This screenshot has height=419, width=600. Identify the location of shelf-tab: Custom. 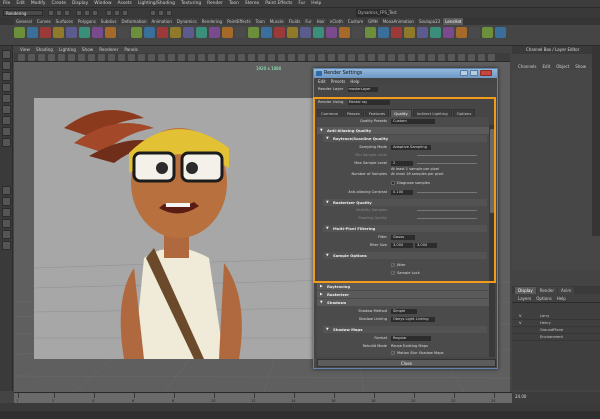
(355, 21).